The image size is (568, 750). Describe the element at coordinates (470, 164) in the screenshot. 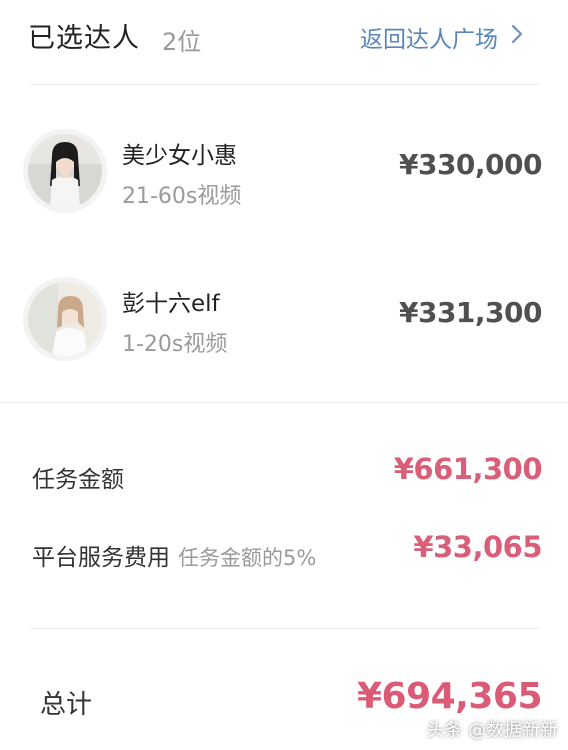

I see `influencer-price: ¥330,000` at that location.